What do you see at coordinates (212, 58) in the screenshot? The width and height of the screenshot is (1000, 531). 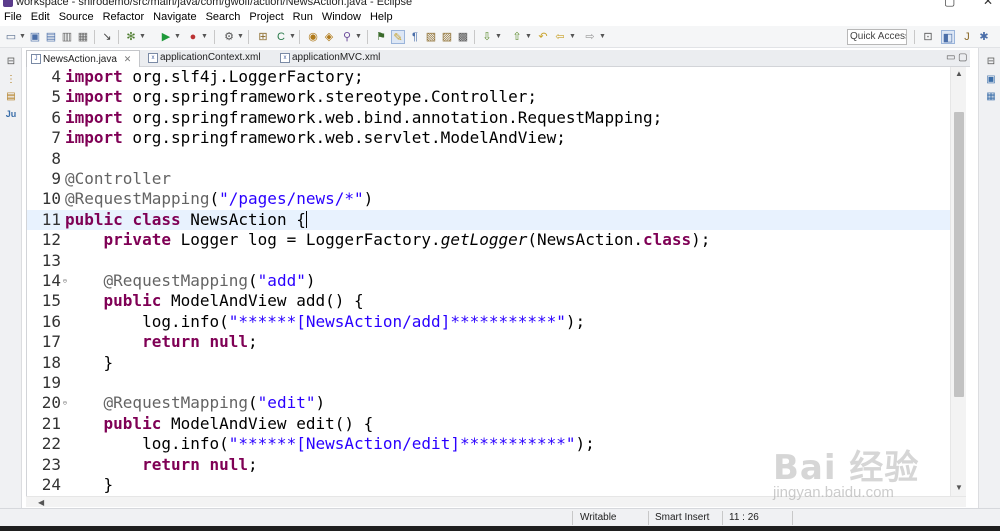 I see `tab-applicationcontext-xml: x applicationContext.xml` at bounding box center [212, 58].